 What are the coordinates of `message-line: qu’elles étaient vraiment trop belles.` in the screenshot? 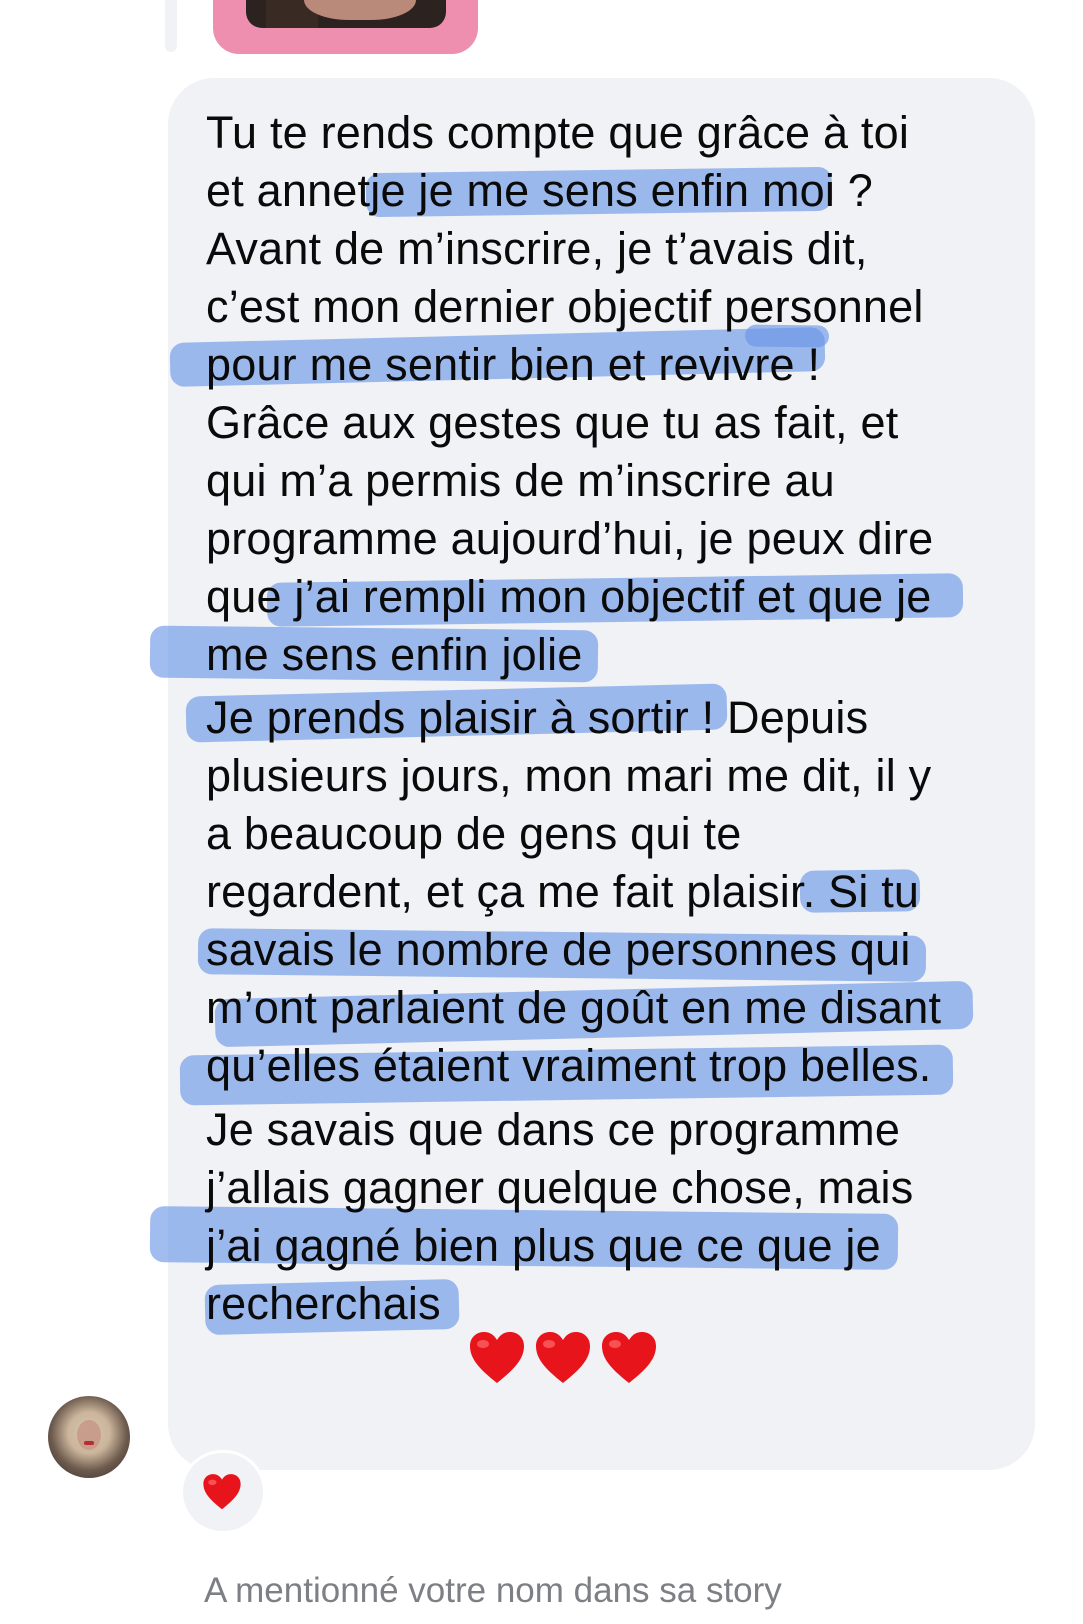 It's located at (569, 1065).